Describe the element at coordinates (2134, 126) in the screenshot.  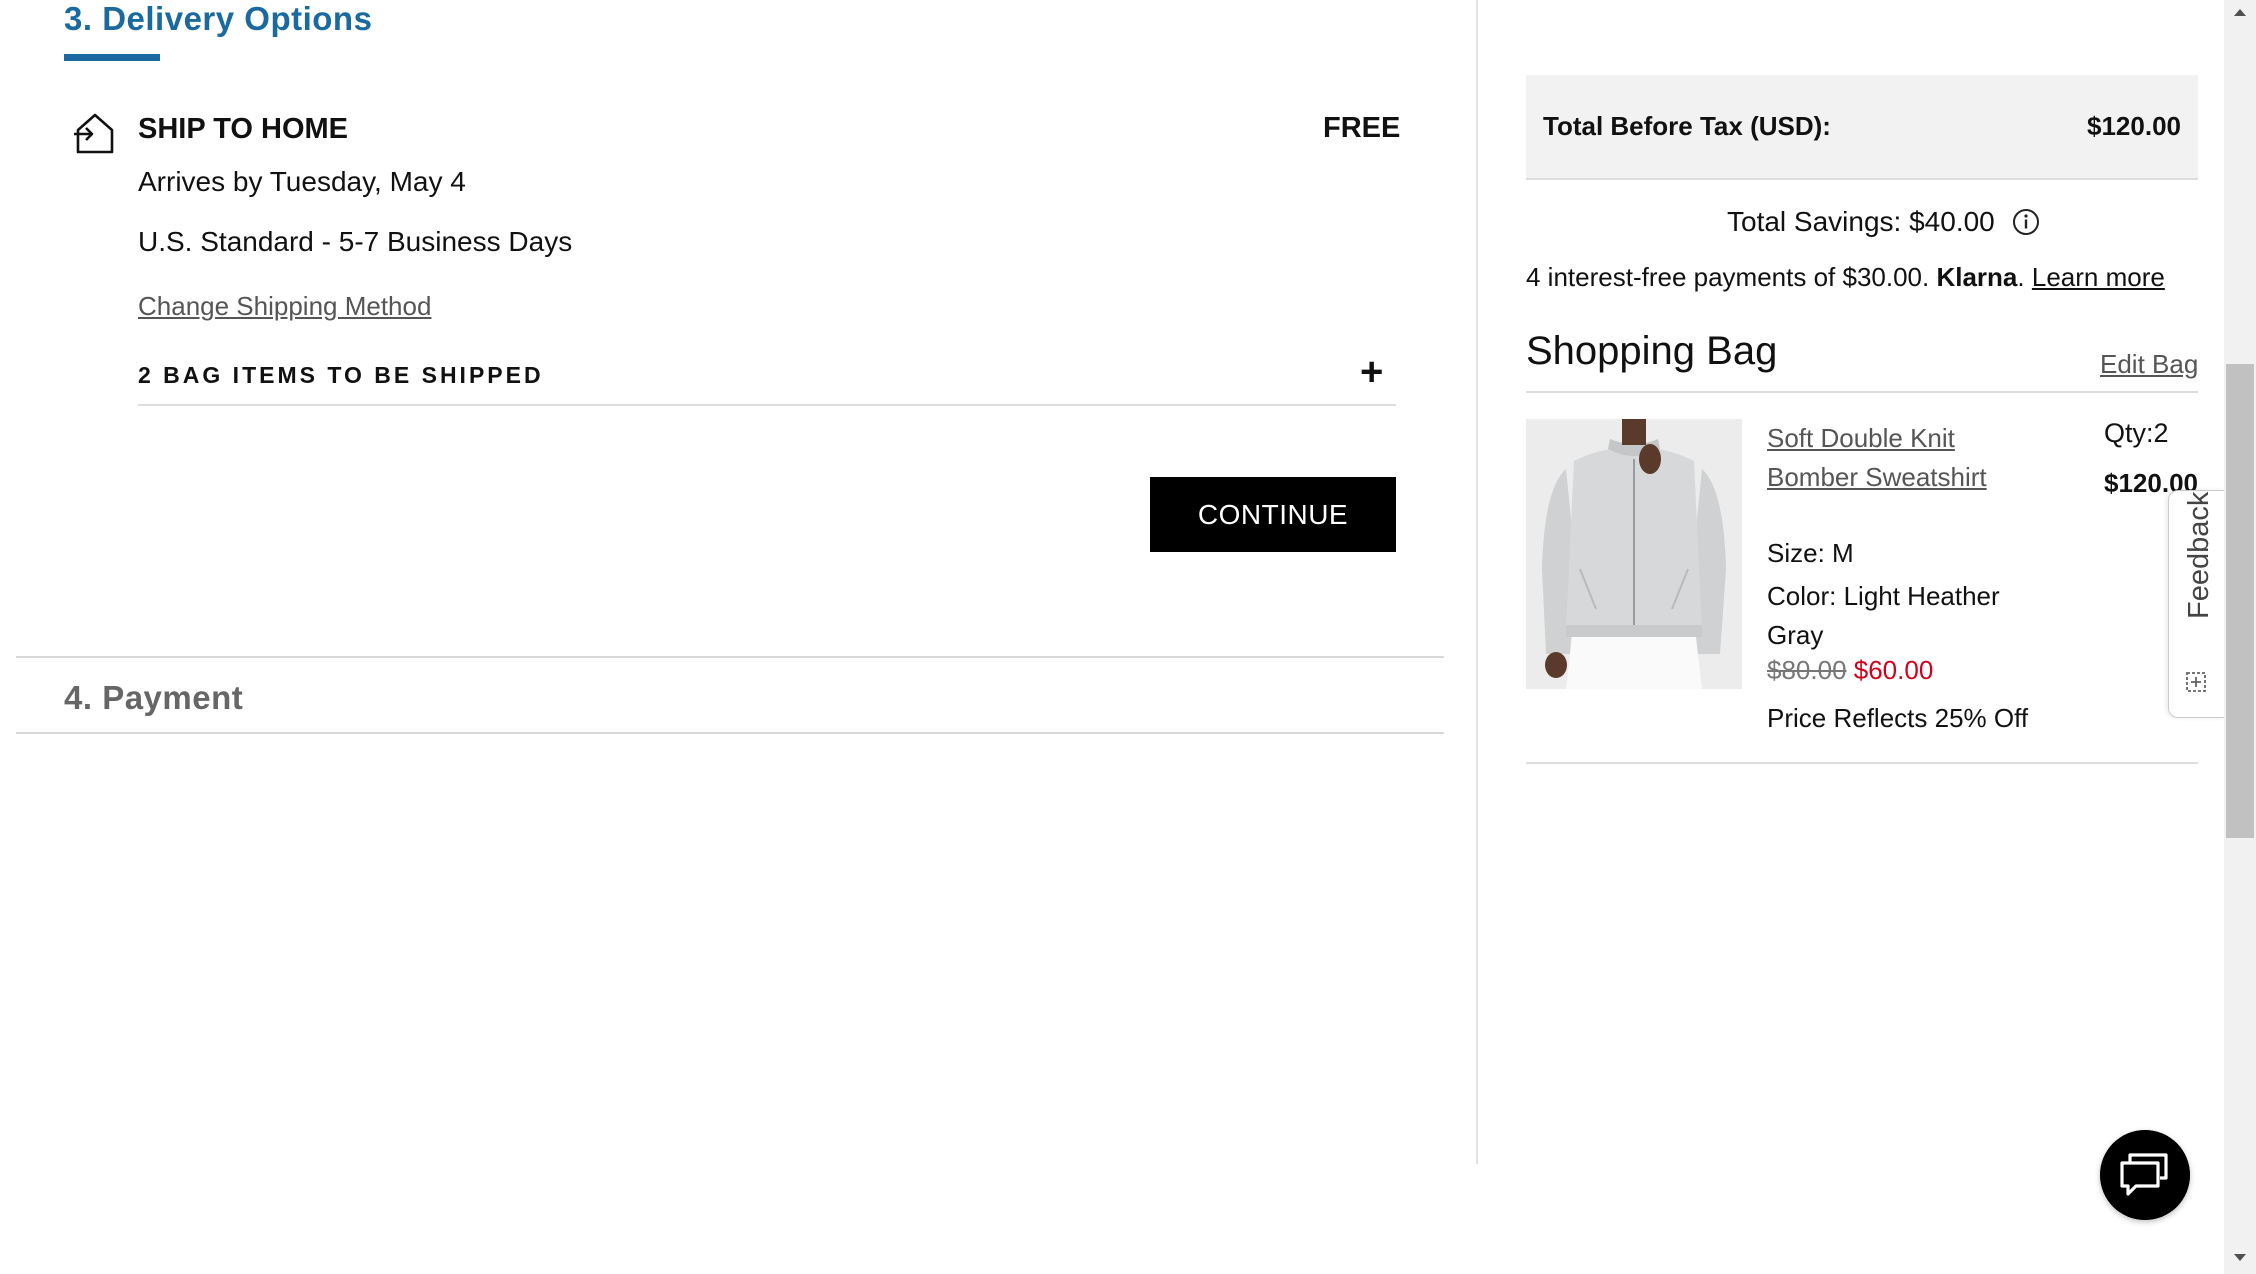
I see `total-before-tax-value: $120.00` at that location.